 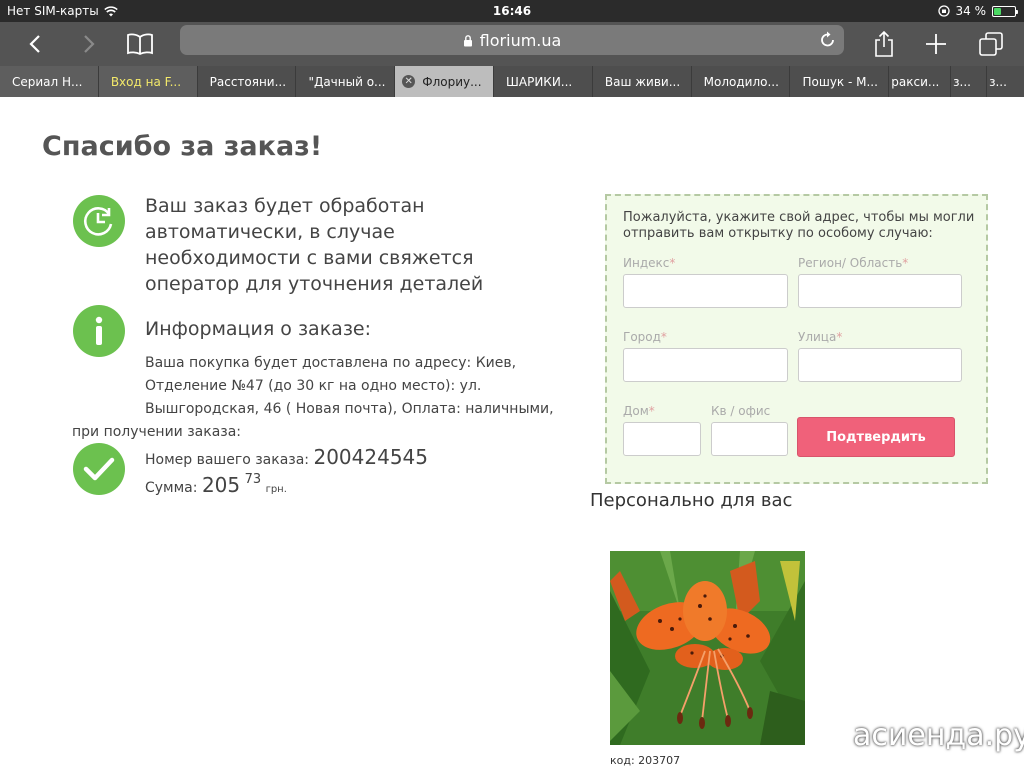 I want to click on address-bar: florium.ua, so click(x=512, y=40).